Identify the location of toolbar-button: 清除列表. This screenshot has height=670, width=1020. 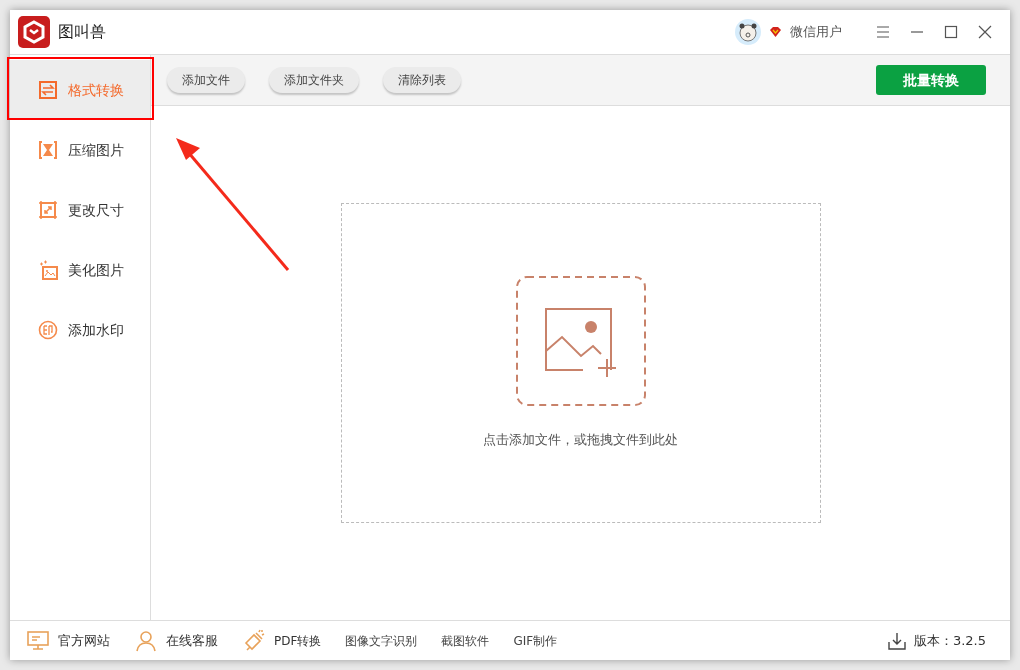
(422, 80).